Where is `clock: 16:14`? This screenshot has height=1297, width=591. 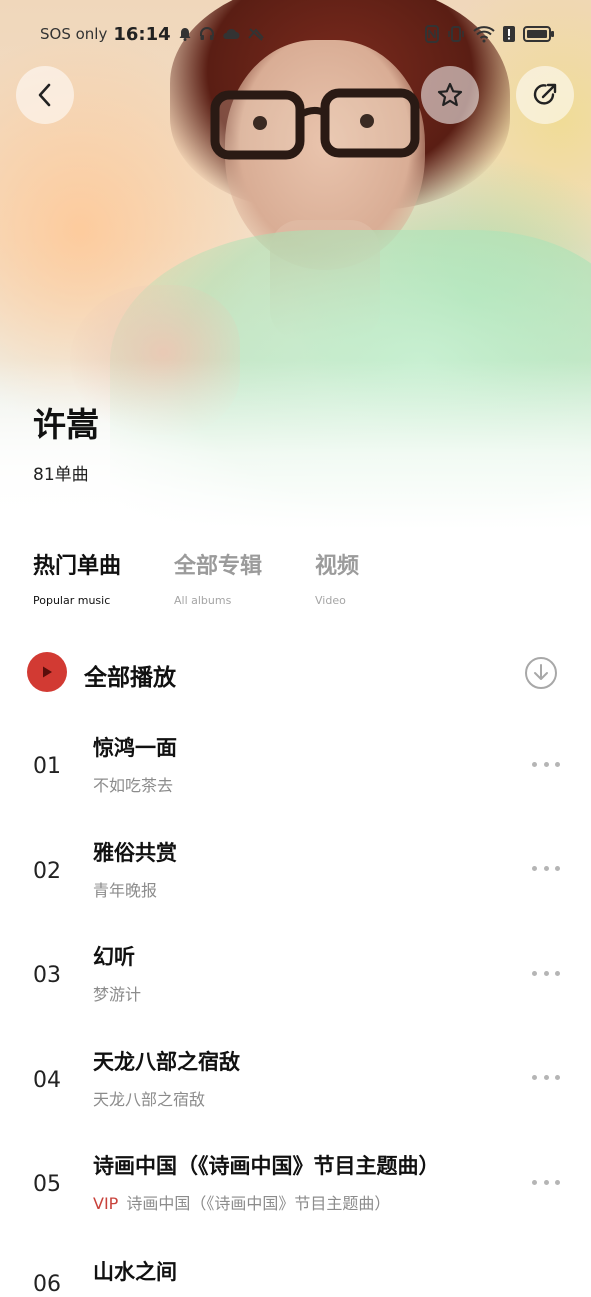 clock: 16:14 is located at coordinates (142, 34).